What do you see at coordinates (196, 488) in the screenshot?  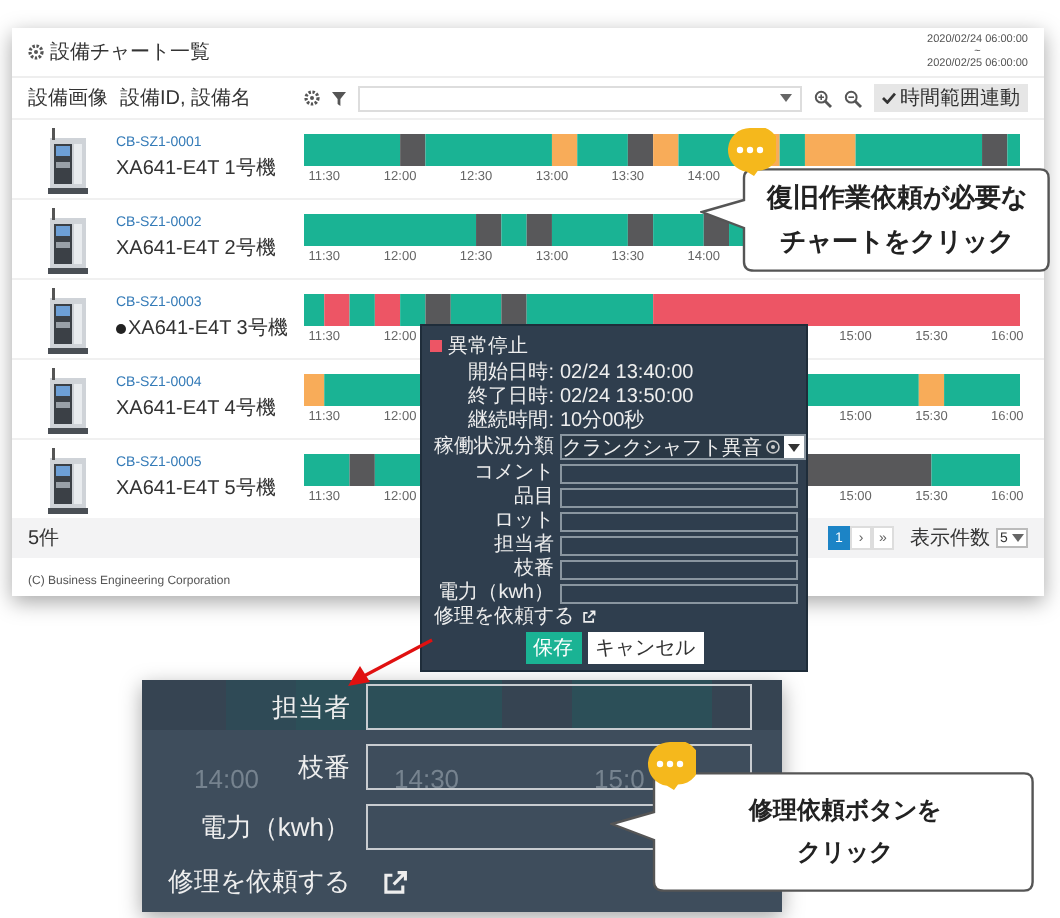 I see `machine-name: XA641-E4T 5号機` at bounding box center [196, 488].